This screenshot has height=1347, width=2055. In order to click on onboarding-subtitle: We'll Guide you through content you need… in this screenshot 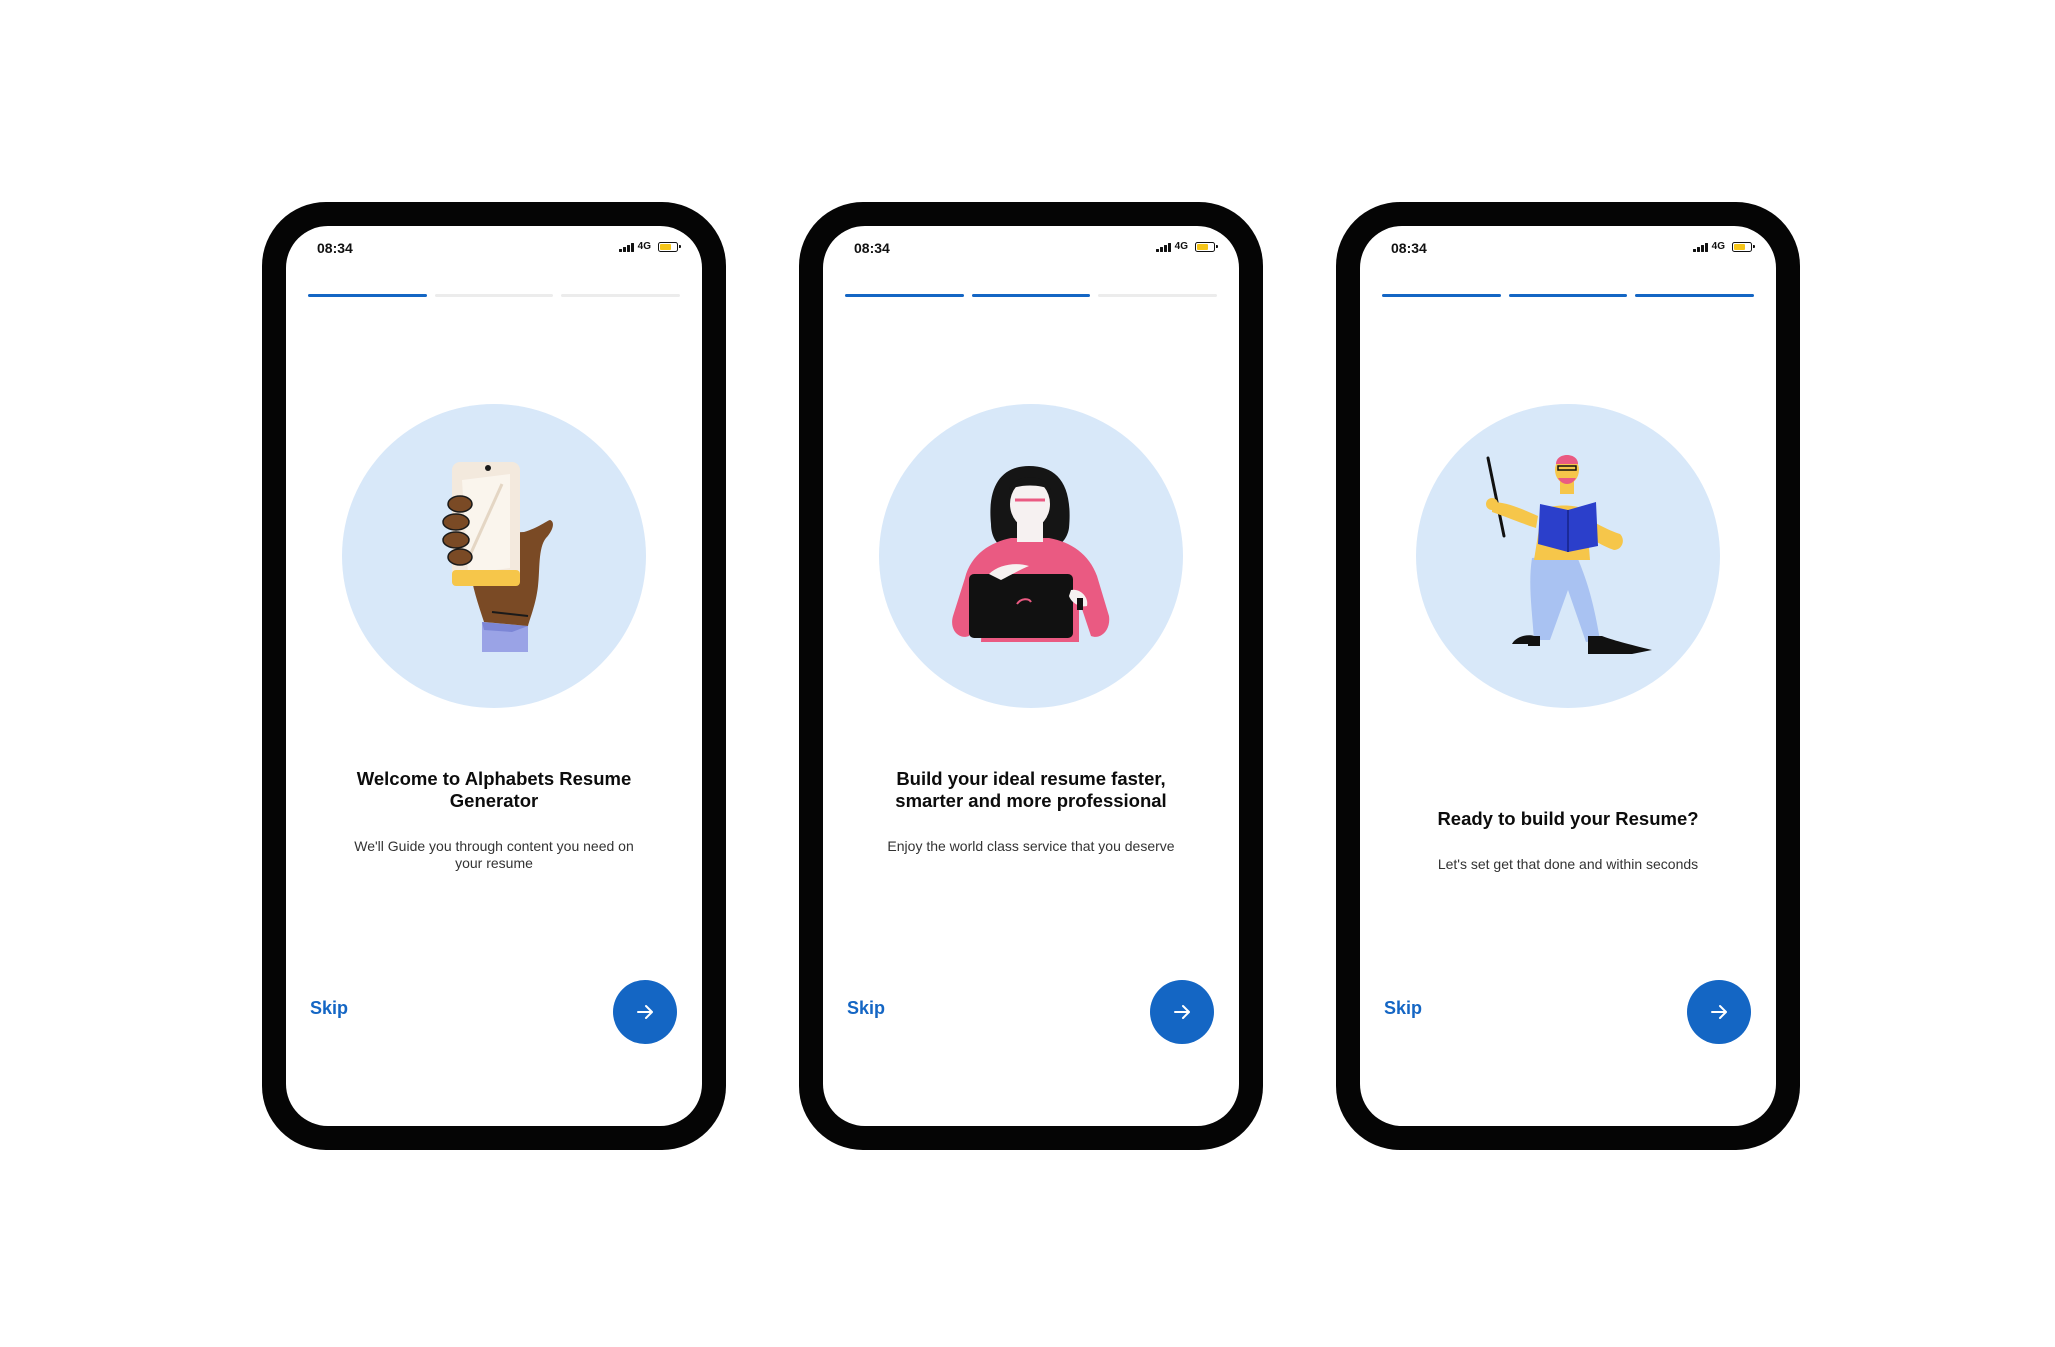, I will do `click(494, 854)`.